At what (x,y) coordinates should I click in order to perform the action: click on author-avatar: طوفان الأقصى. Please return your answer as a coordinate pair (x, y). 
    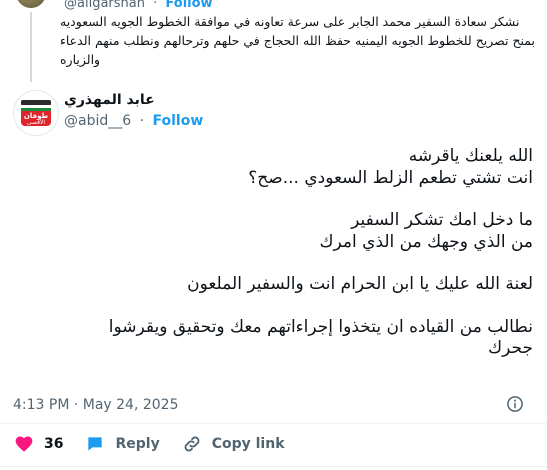
    Looking at the image, I should click on (36, 113).